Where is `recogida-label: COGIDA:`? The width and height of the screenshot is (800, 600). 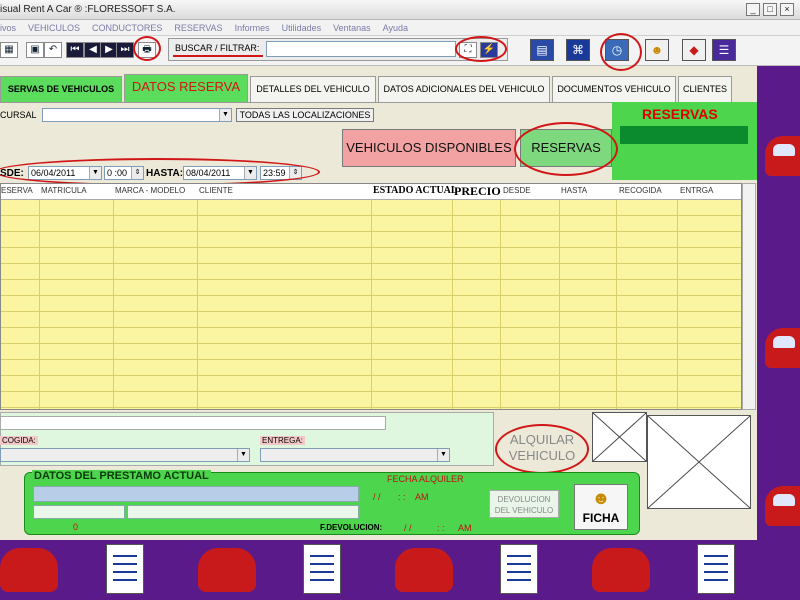 recogida-label: COGIDA: is located at coordinates (19, 440).